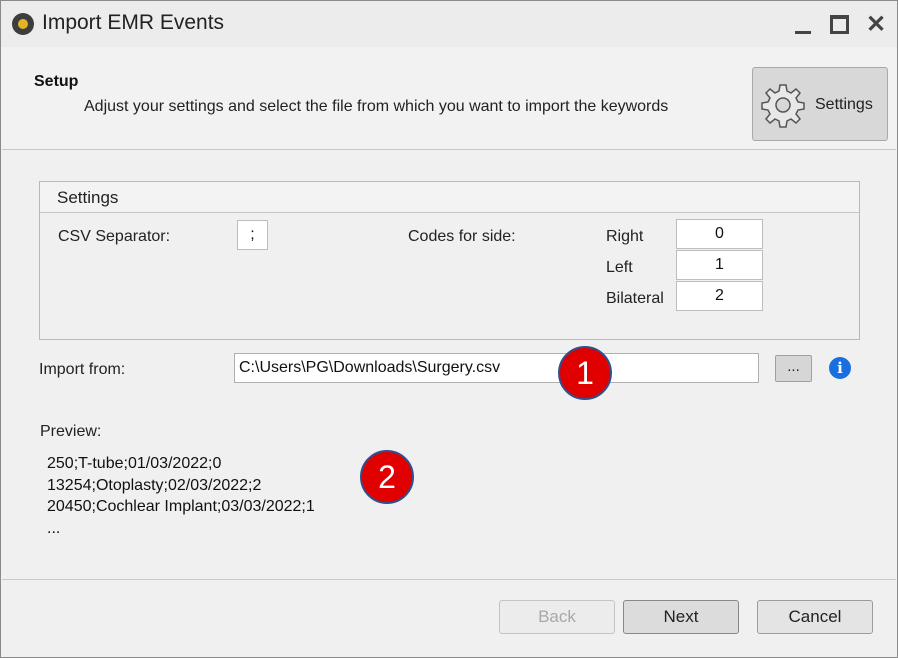 This screenshot has height=658, width=898. What do you see at coordinates (635, 298) in the screenshot?
I see `side-bilateral-label: Bilateral` at bounding box center [635, 298].